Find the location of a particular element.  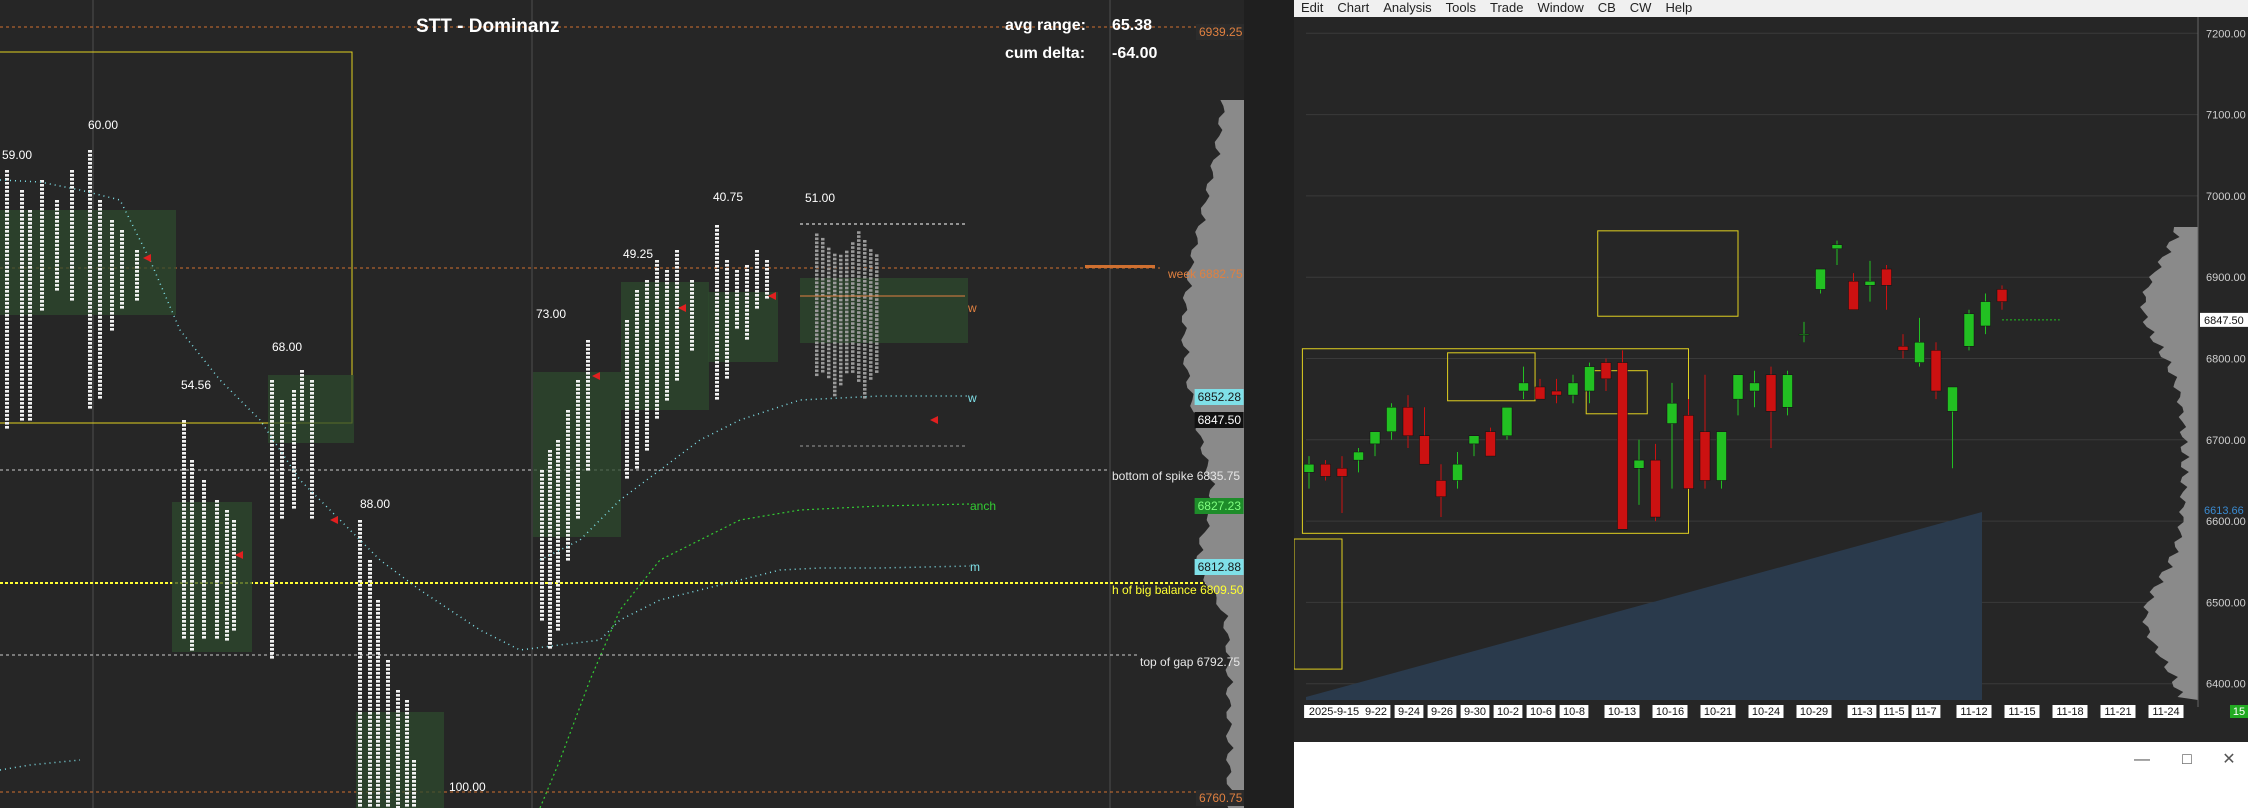

menu-help: Help is located at coordinates (1678, 8).